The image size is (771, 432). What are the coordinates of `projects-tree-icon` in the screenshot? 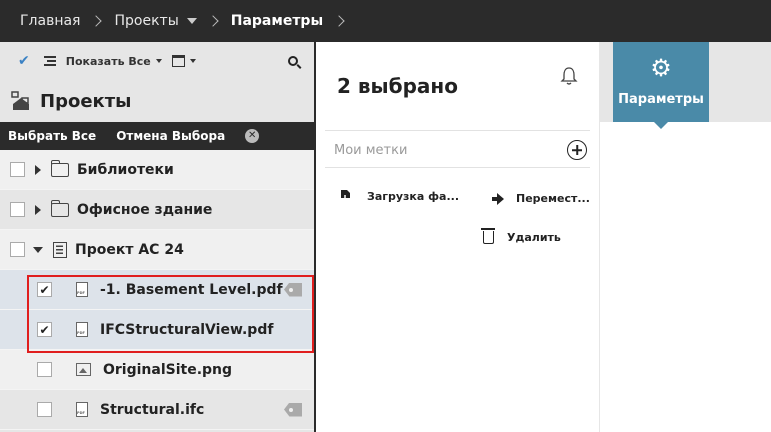 It's located at (20, 100).